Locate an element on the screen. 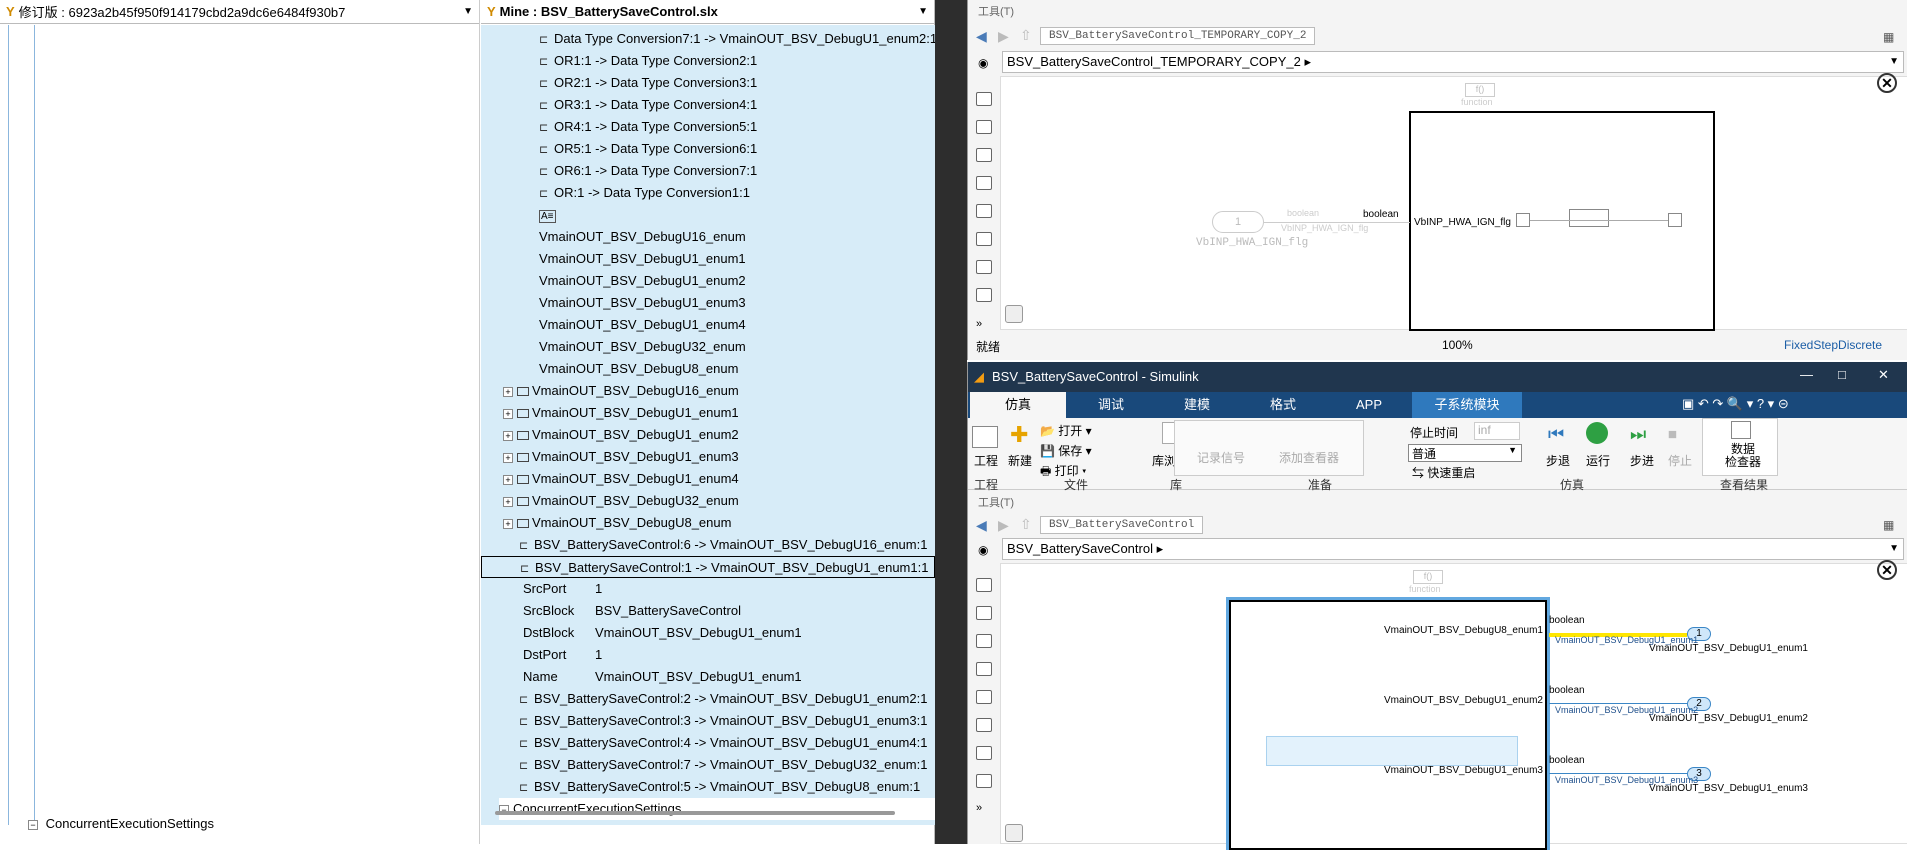 The width and height of the screenshot is (1907, 850). project-icon is located at coordinates (985, 437).